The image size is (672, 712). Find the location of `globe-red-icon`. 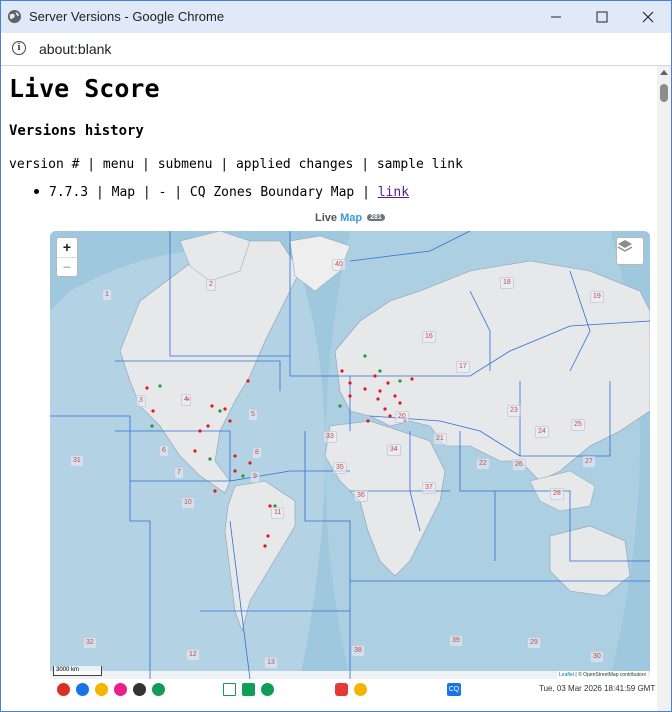

globe-red-icon is located at coordinates (63, 689).